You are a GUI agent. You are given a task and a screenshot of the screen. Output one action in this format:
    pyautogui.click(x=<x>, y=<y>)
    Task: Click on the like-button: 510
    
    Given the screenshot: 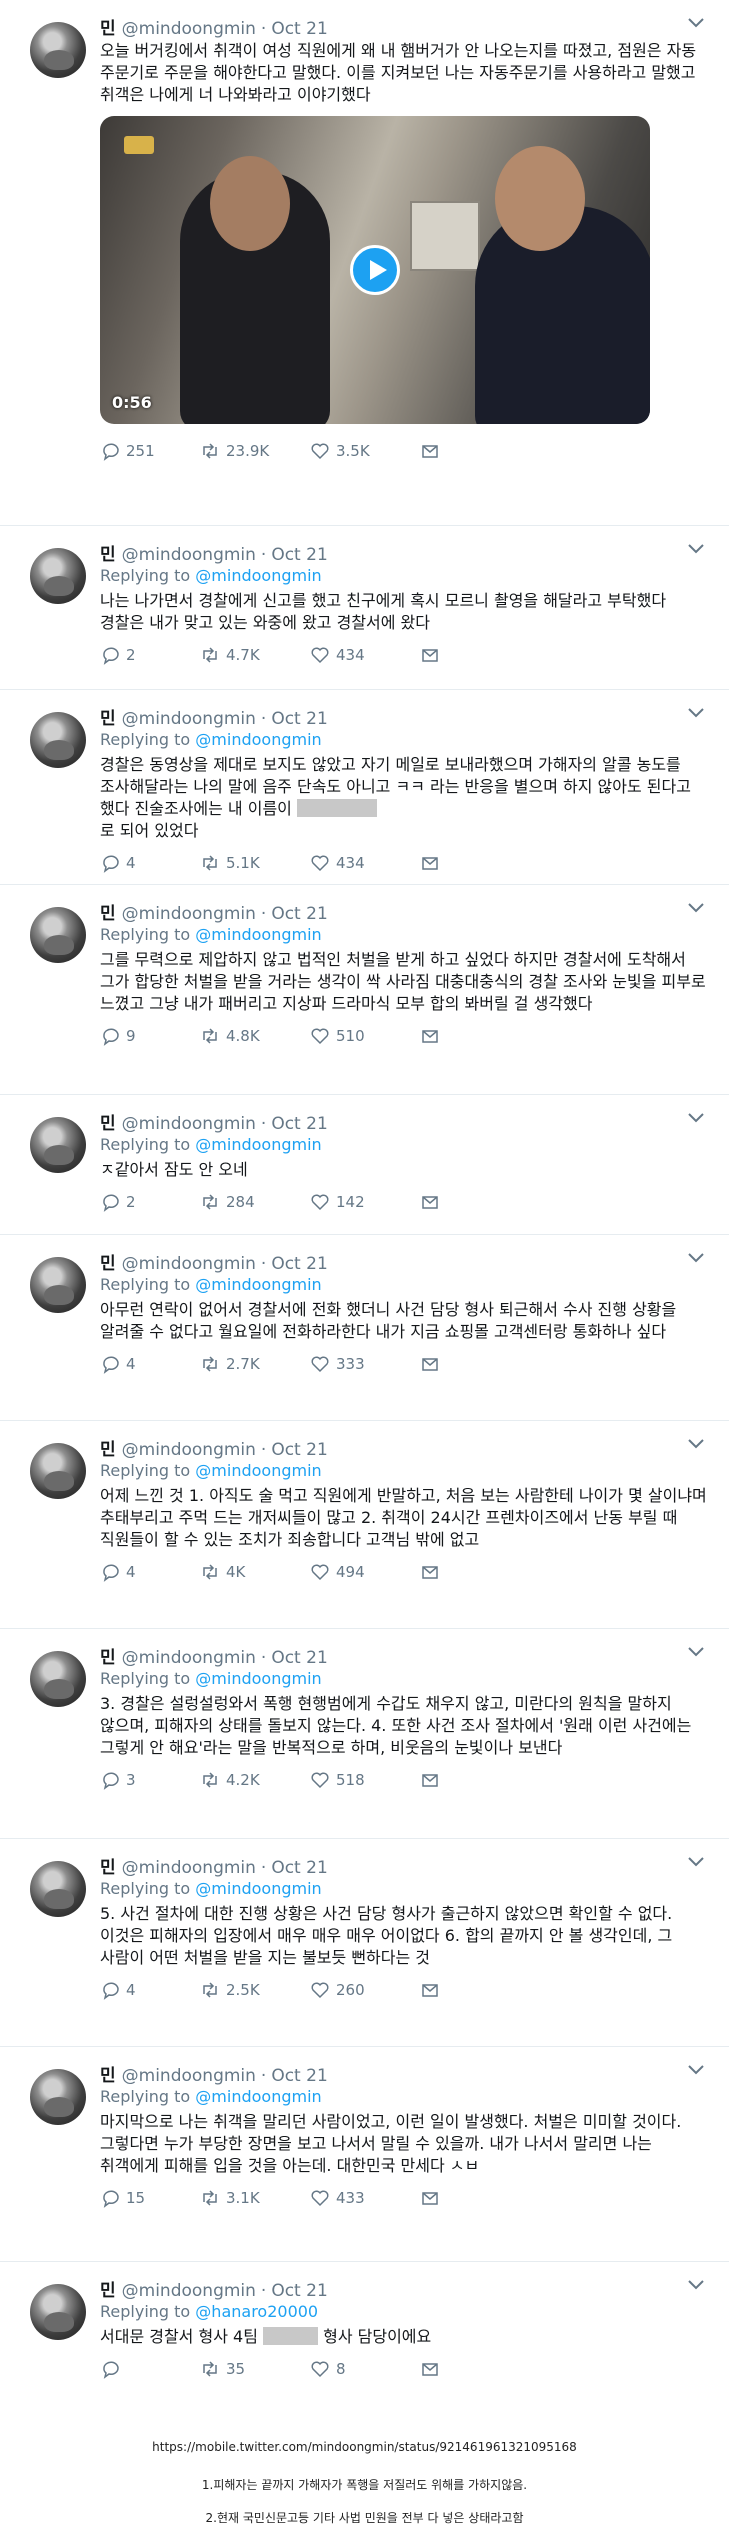 What is the action you would take?
    pyautogui.click(x=365, y=1036)
    